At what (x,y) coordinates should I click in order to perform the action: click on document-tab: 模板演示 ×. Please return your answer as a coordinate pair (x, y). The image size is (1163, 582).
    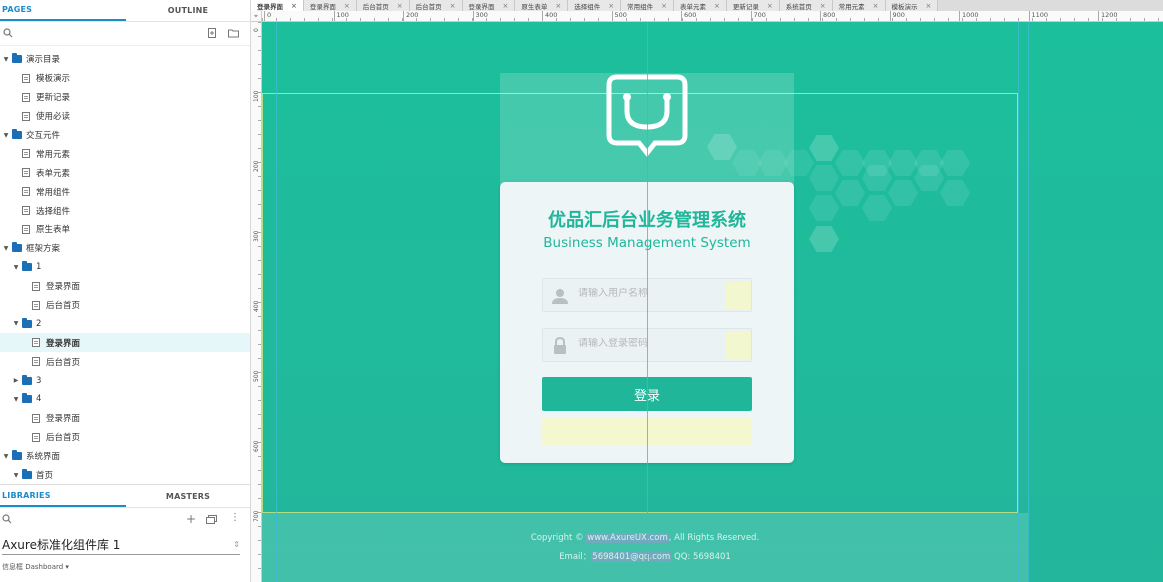
    Looking at the image, I should click on (912, 5).